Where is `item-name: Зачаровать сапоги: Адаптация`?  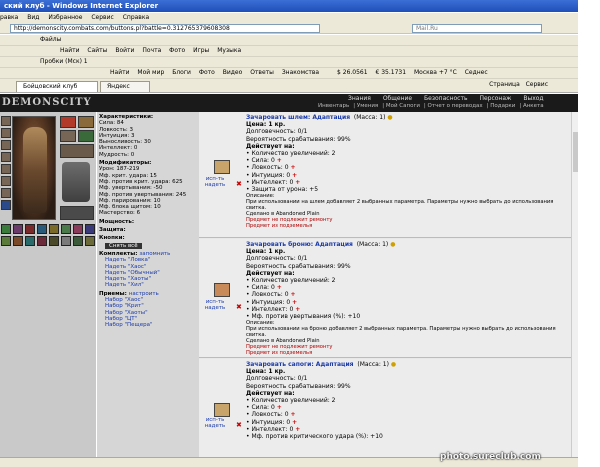 item-name: Зачаровать сапоги: Адаптация is located at coordinates (300, 364).